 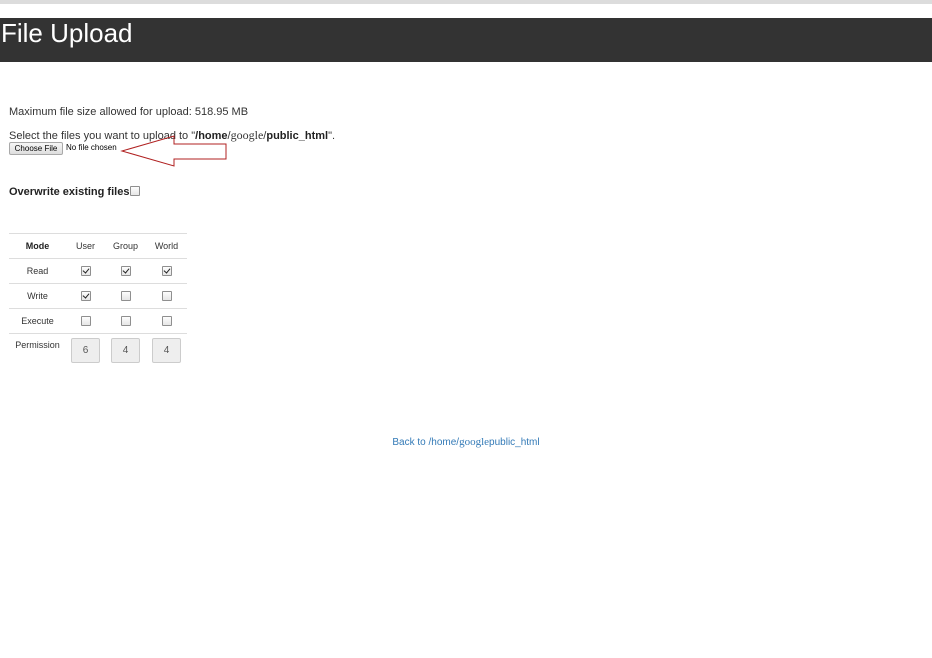 I want to click on overwrite-checkbox, so click(x=135, y=191).